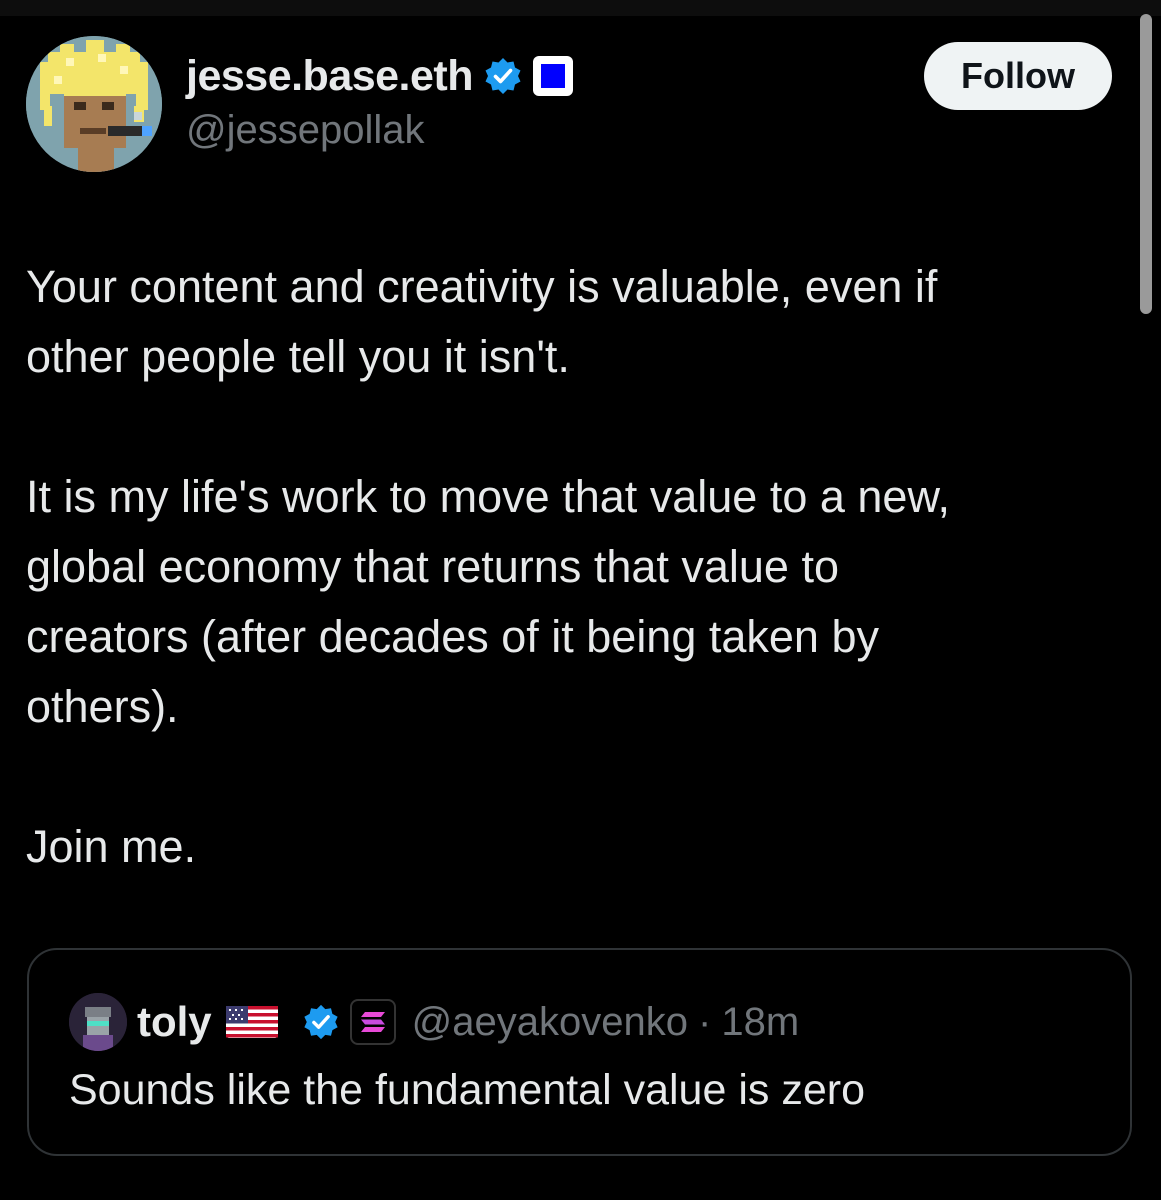  I want to click on quoted-post-timestamp: 18m, so click(760, 1022).